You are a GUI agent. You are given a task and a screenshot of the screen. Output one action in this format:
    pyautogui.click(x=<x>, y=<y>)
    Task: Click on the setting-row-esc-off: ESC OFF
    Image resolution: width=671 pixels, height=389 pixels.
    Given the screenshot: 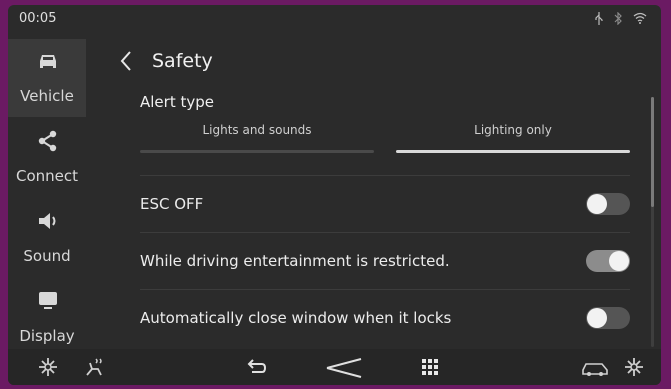 What is the action you would take?
    pyautogui.click(x=385, y=203)
    